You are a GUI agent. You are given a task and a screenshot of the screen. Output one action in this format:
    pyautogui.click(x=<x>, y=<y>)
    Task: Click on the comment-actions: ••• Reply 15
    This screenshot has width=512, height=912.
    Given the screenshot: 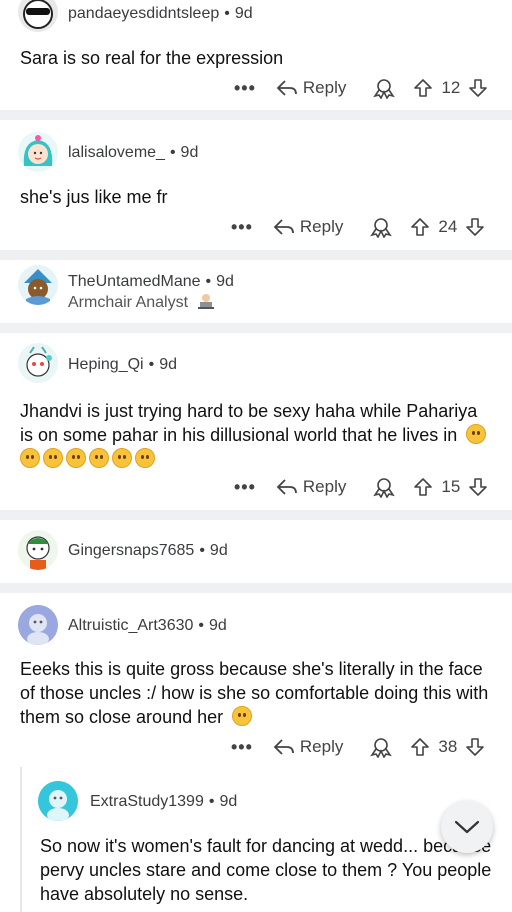 What is the action you would take?
    pyautogui.click(x=361, y=487)
    